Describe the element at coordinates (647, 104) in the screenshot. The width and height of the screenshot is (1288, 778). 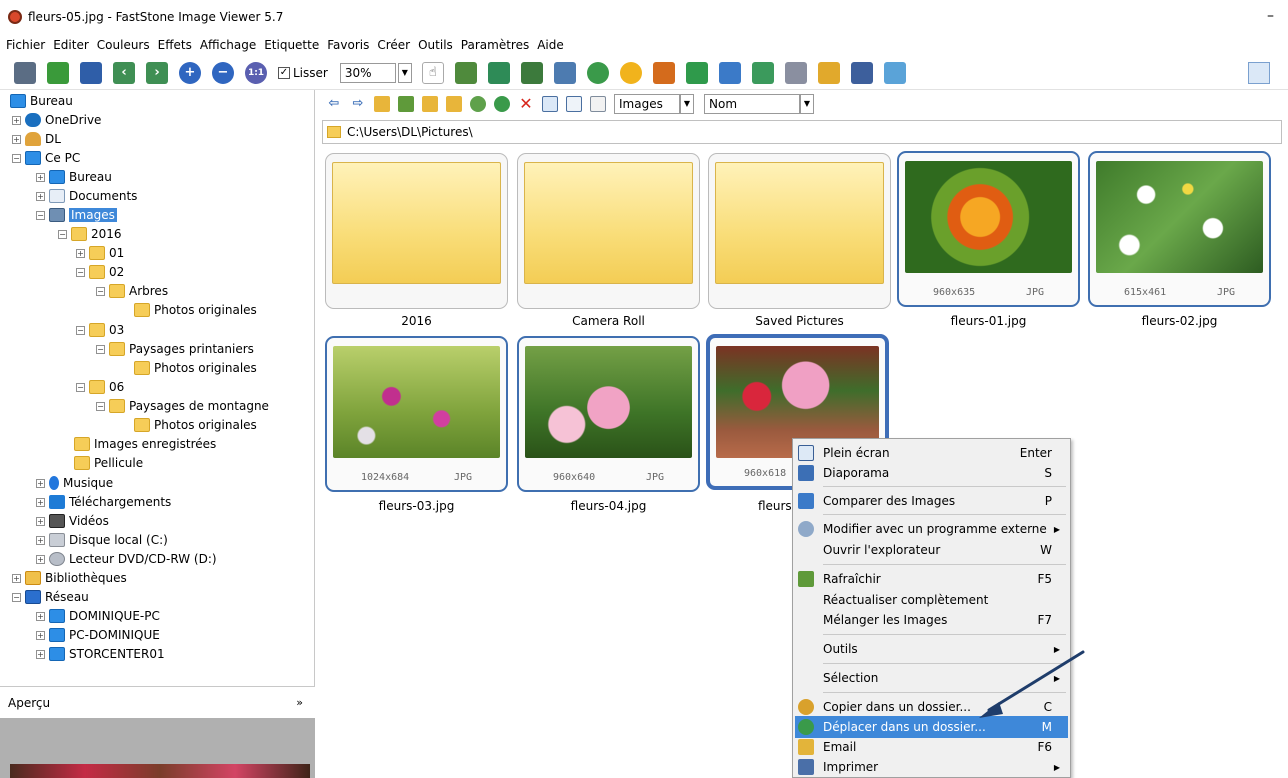
I see `filter-select: Images` at that location.